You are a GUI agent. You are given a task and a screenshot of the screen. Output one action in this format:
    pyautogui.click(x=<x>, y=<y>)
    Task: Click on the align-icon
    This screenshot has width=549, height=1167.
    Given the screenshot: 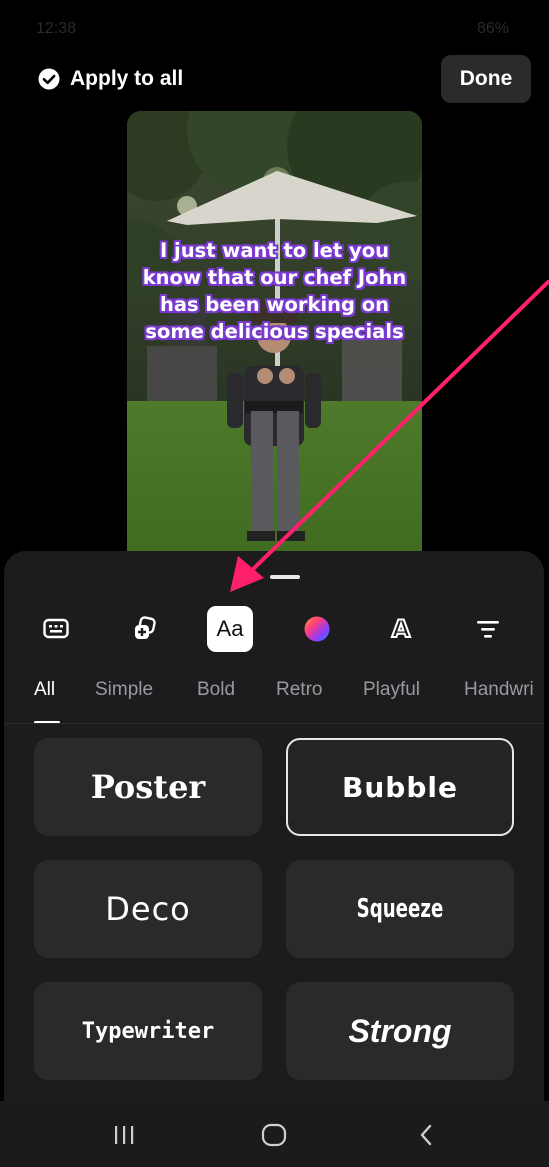 What is the action you would take?
    pyautogui.click(x=488, y=629)
    